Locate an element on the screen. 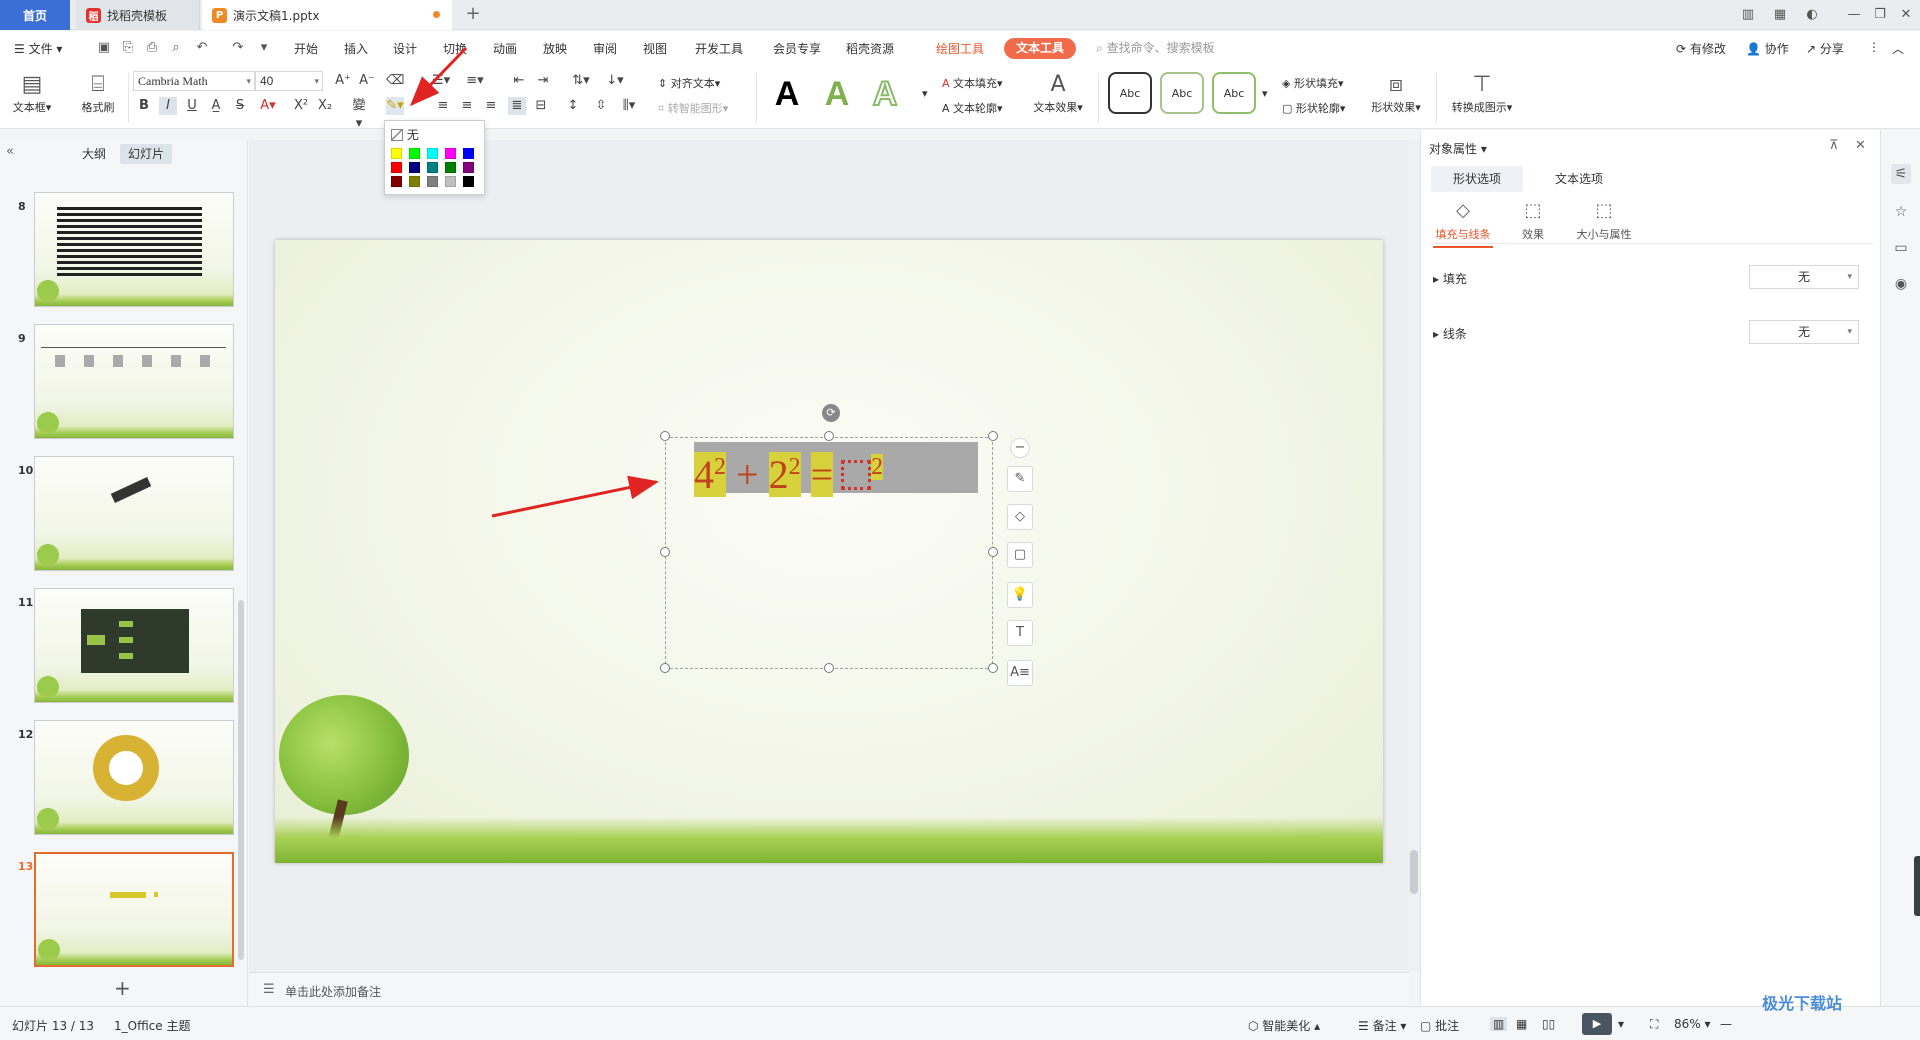 The image size is (1920, 1040). text-shadow-icon: A̲ is located at coordinates (216, 106).